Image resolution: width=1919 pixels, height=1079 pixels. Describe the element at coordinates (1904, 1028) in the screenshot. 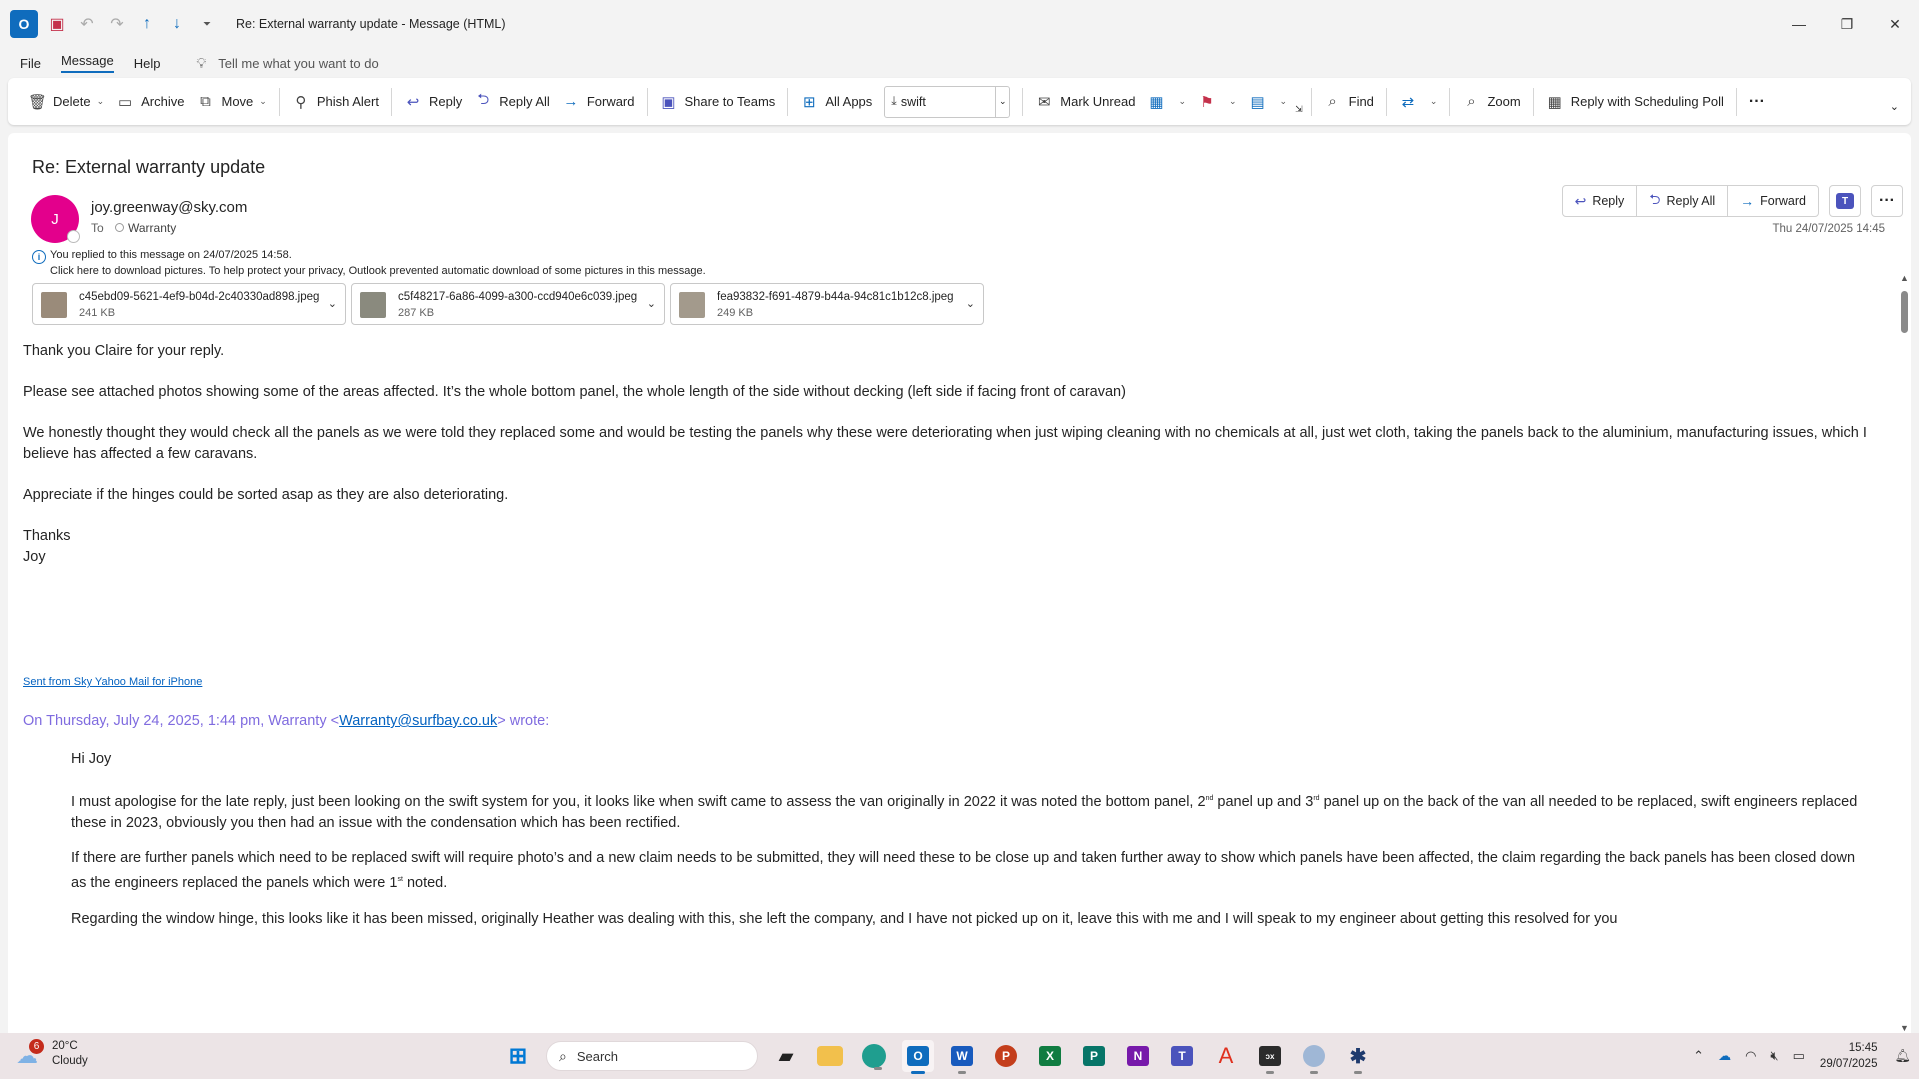

I see `scroll-down-icon: ▼` at that location.